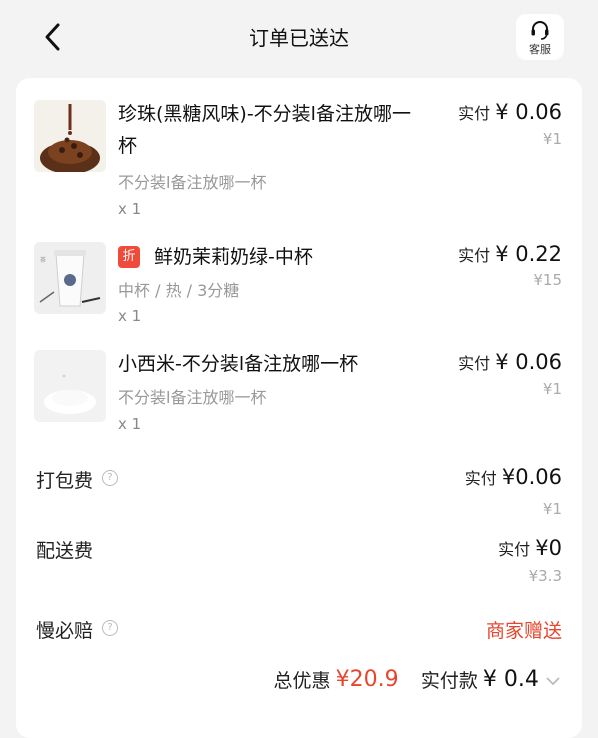  I want to click on total-paid-label: 实付款, so click(449, 681).